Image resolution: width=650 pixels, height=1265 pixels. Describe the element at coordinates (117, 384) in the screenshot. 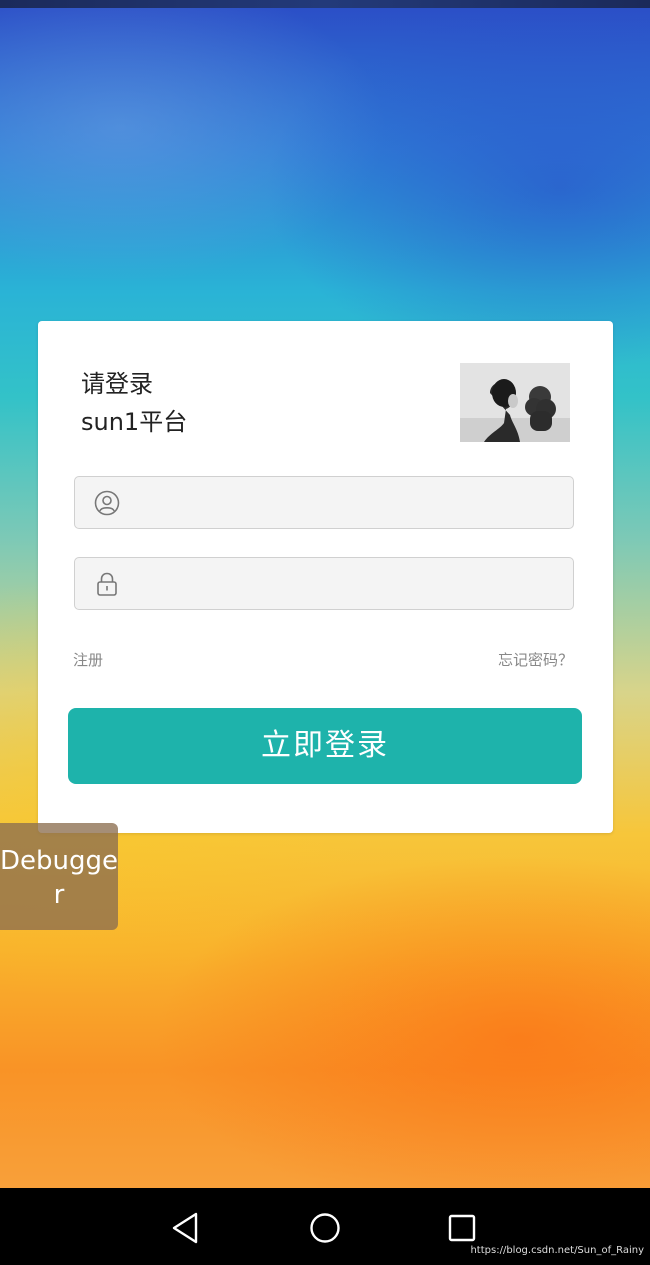

I see `login-heading: 请登录` at that location.